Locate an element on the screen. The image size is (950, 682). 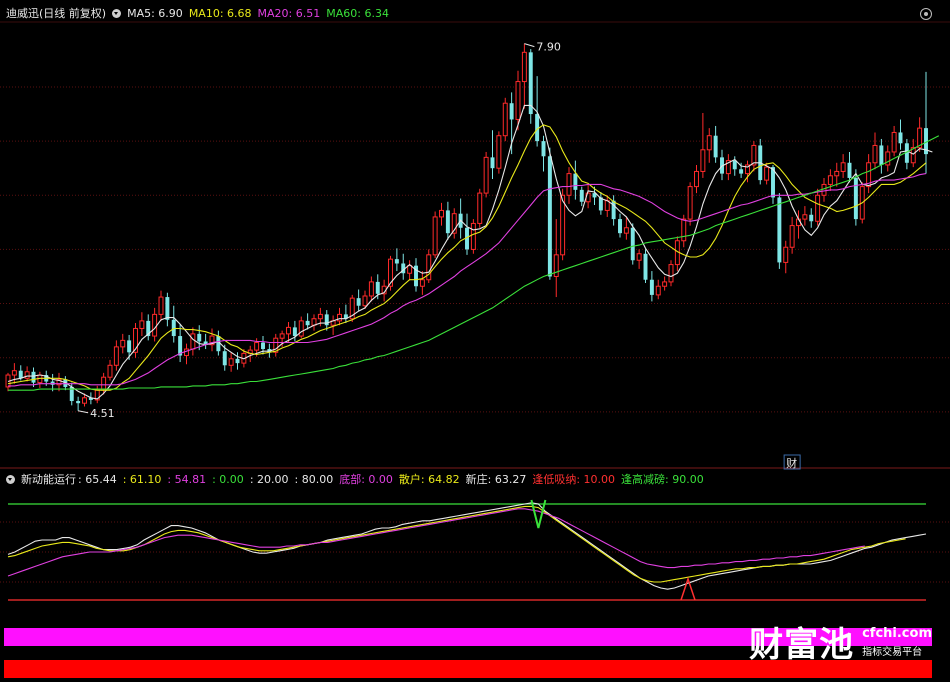
buy-signal-marker is located at coordinates (688, 588).